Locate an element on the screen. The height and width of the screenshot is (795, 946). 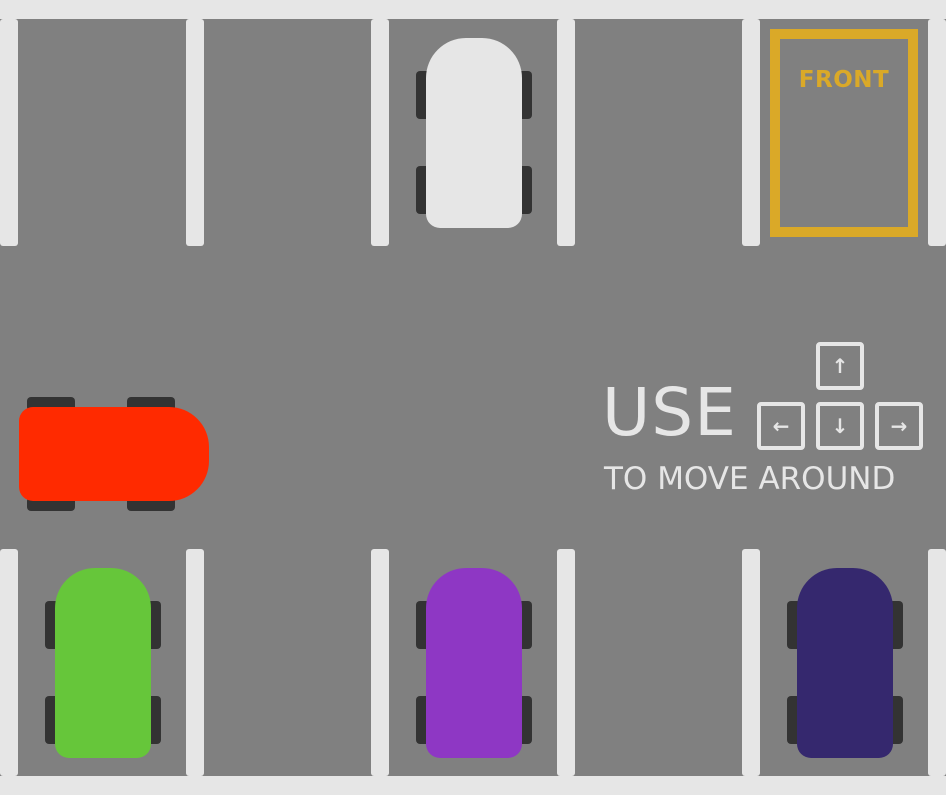
controls-instructions: USE ↑ ← ↓ → TO MOVE AROUND is located at coordinates (770, 425).